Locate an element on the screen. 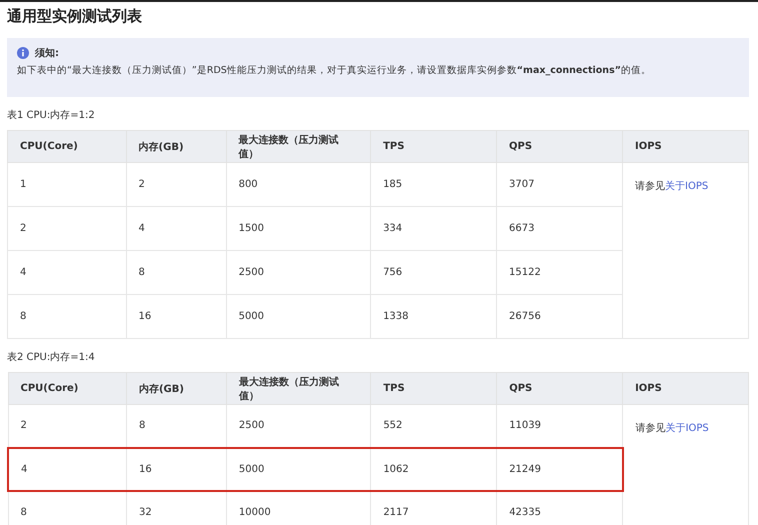 The width and height of the screenshot is (758, 525). notice-heading: 须知: is located at coordinates (47, 53).